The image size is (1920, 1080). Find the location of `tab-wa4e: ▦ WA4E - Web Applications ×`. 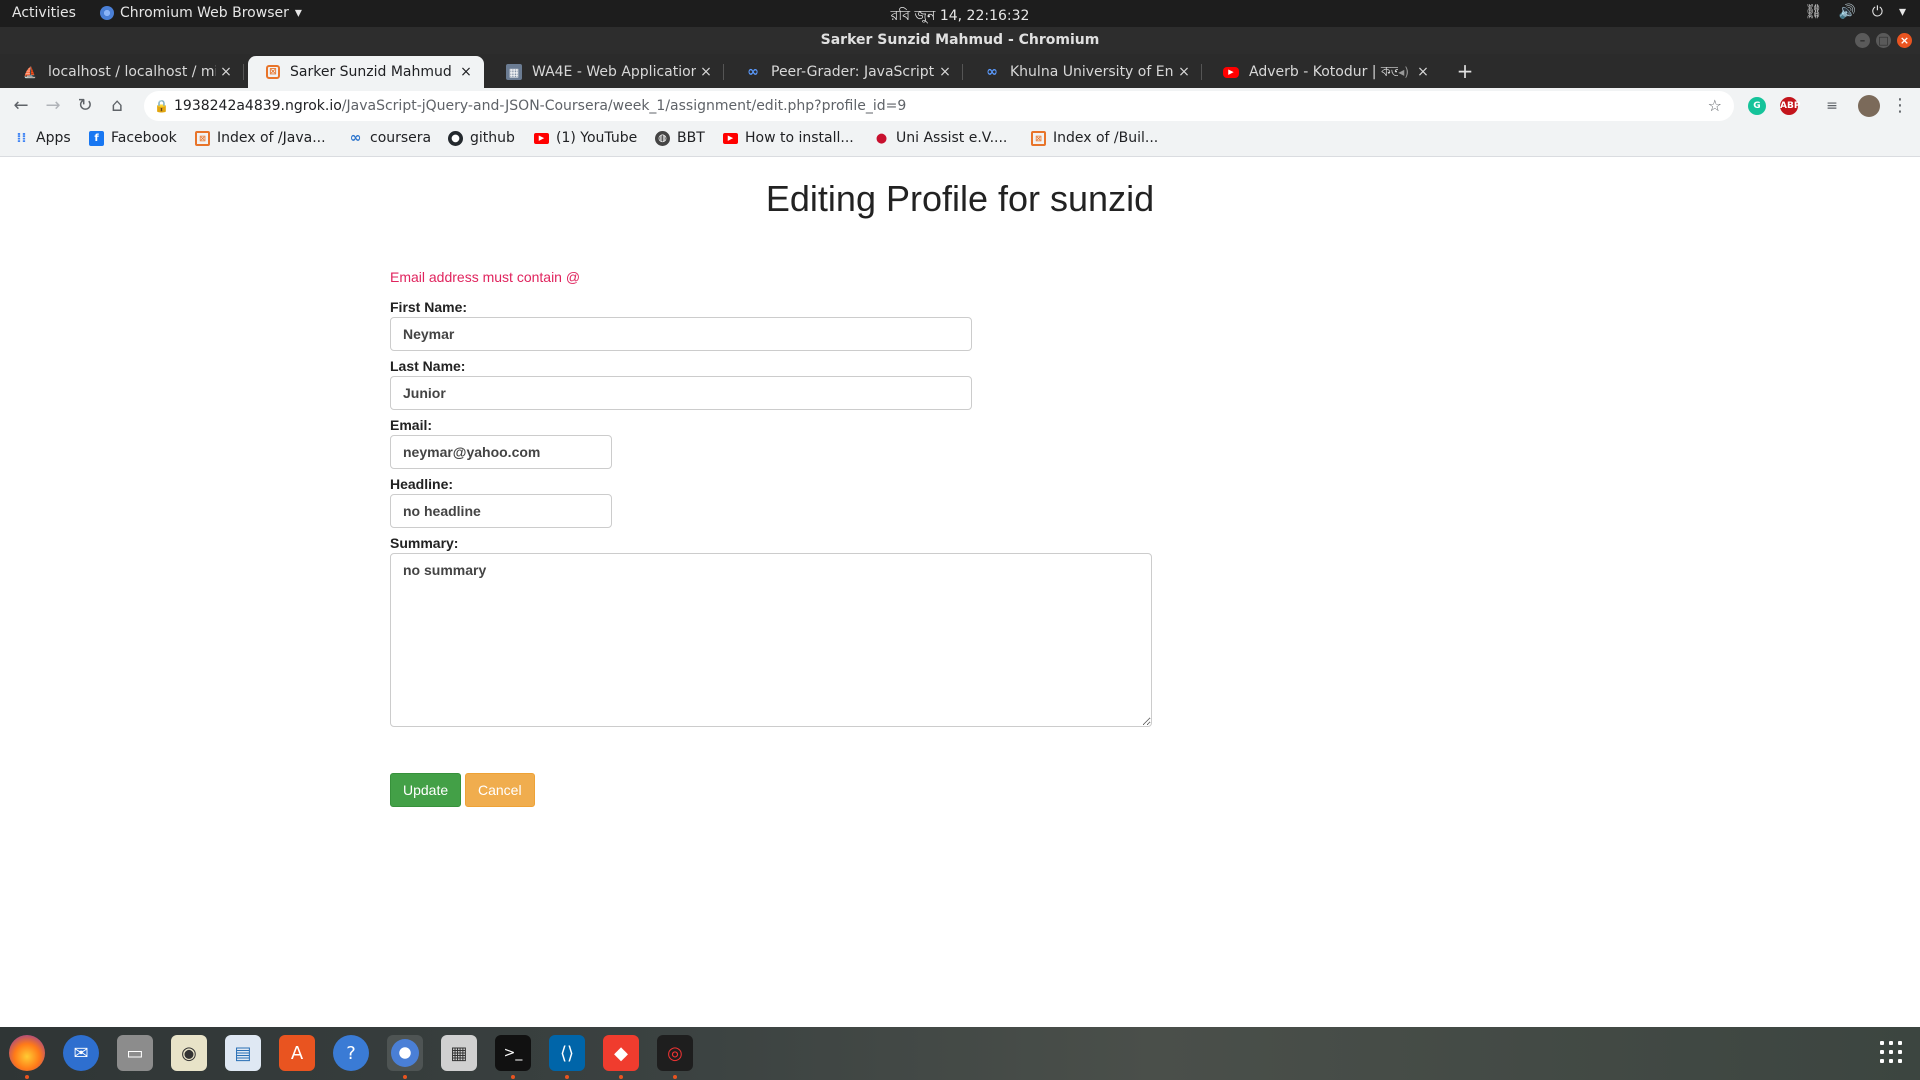

tab-wa4e: ▦ WA4E - Web Applications × is located at coordinates (606, 72).